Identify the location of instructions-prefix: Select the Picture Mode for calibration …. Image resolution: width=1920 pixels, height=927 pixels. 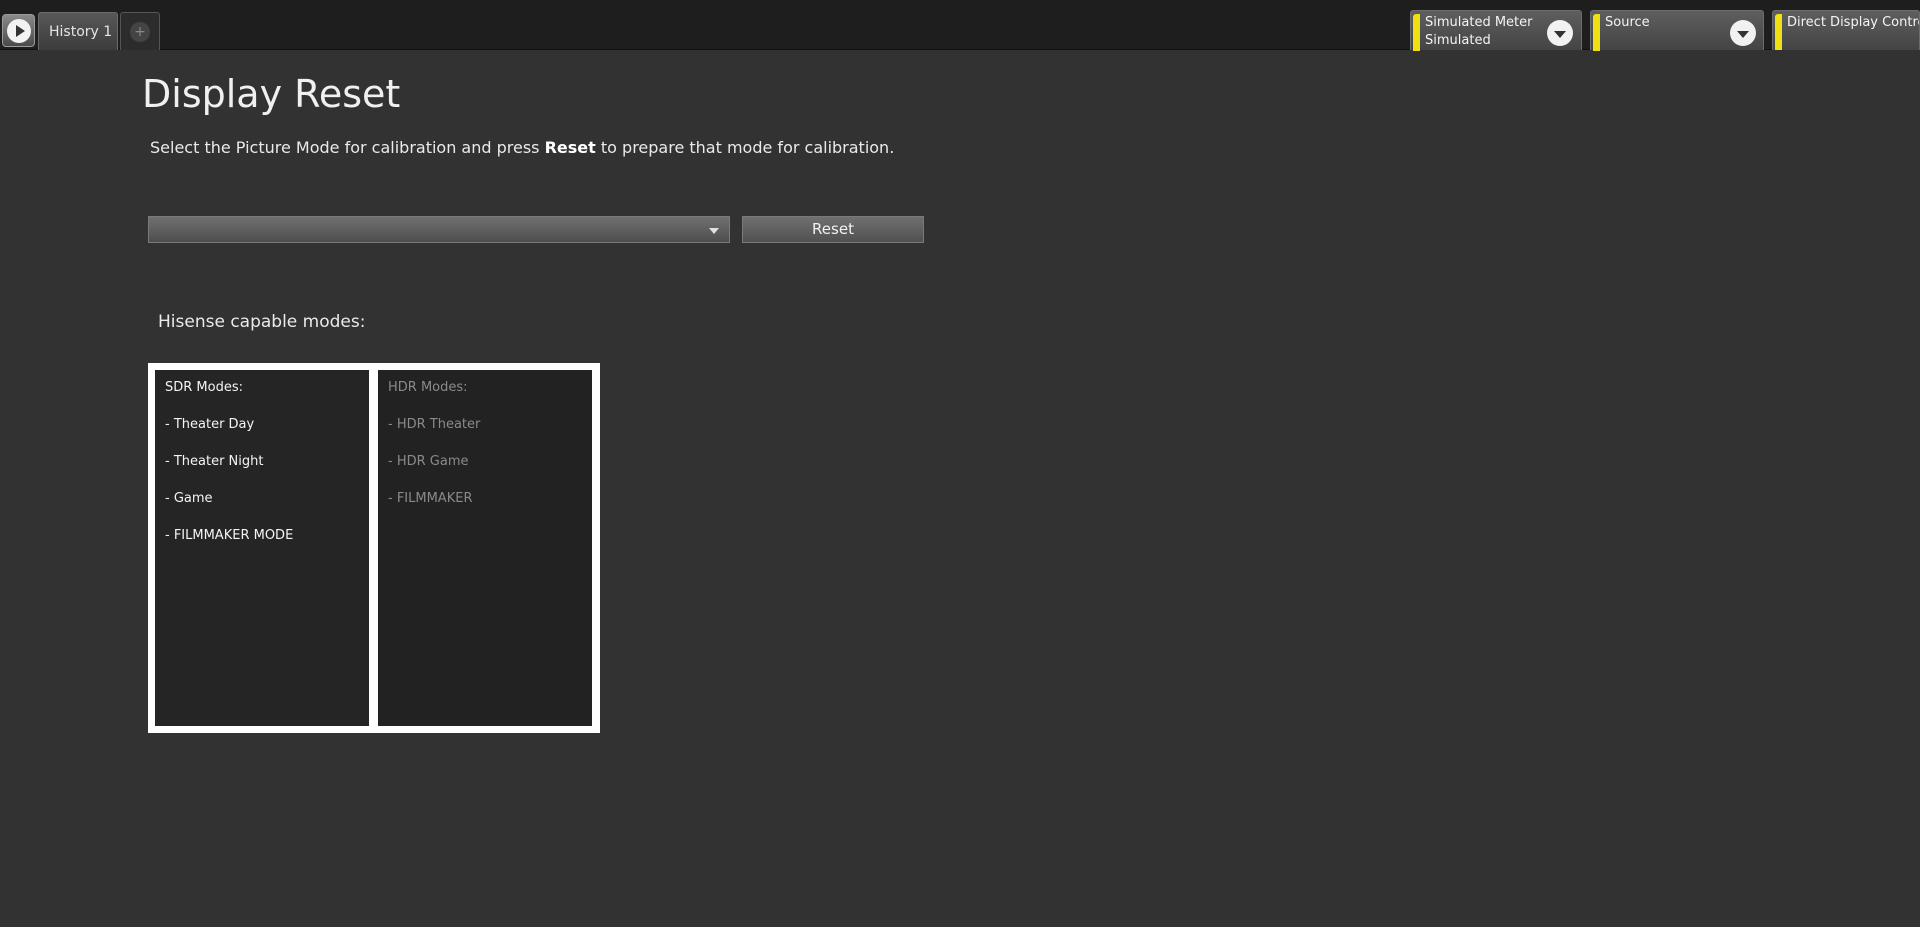
(347, 147).